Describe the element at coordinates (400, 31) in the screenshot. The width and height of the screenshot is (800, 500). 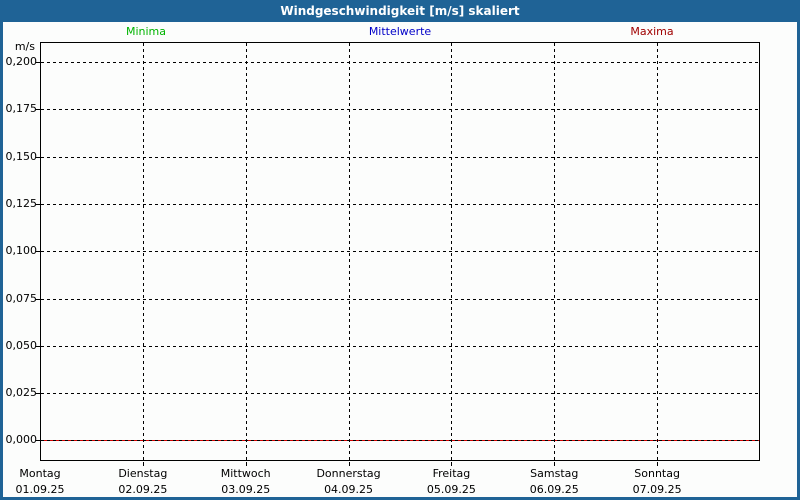
I see `legend-mittelwerte: Mittelwerte` at that location.